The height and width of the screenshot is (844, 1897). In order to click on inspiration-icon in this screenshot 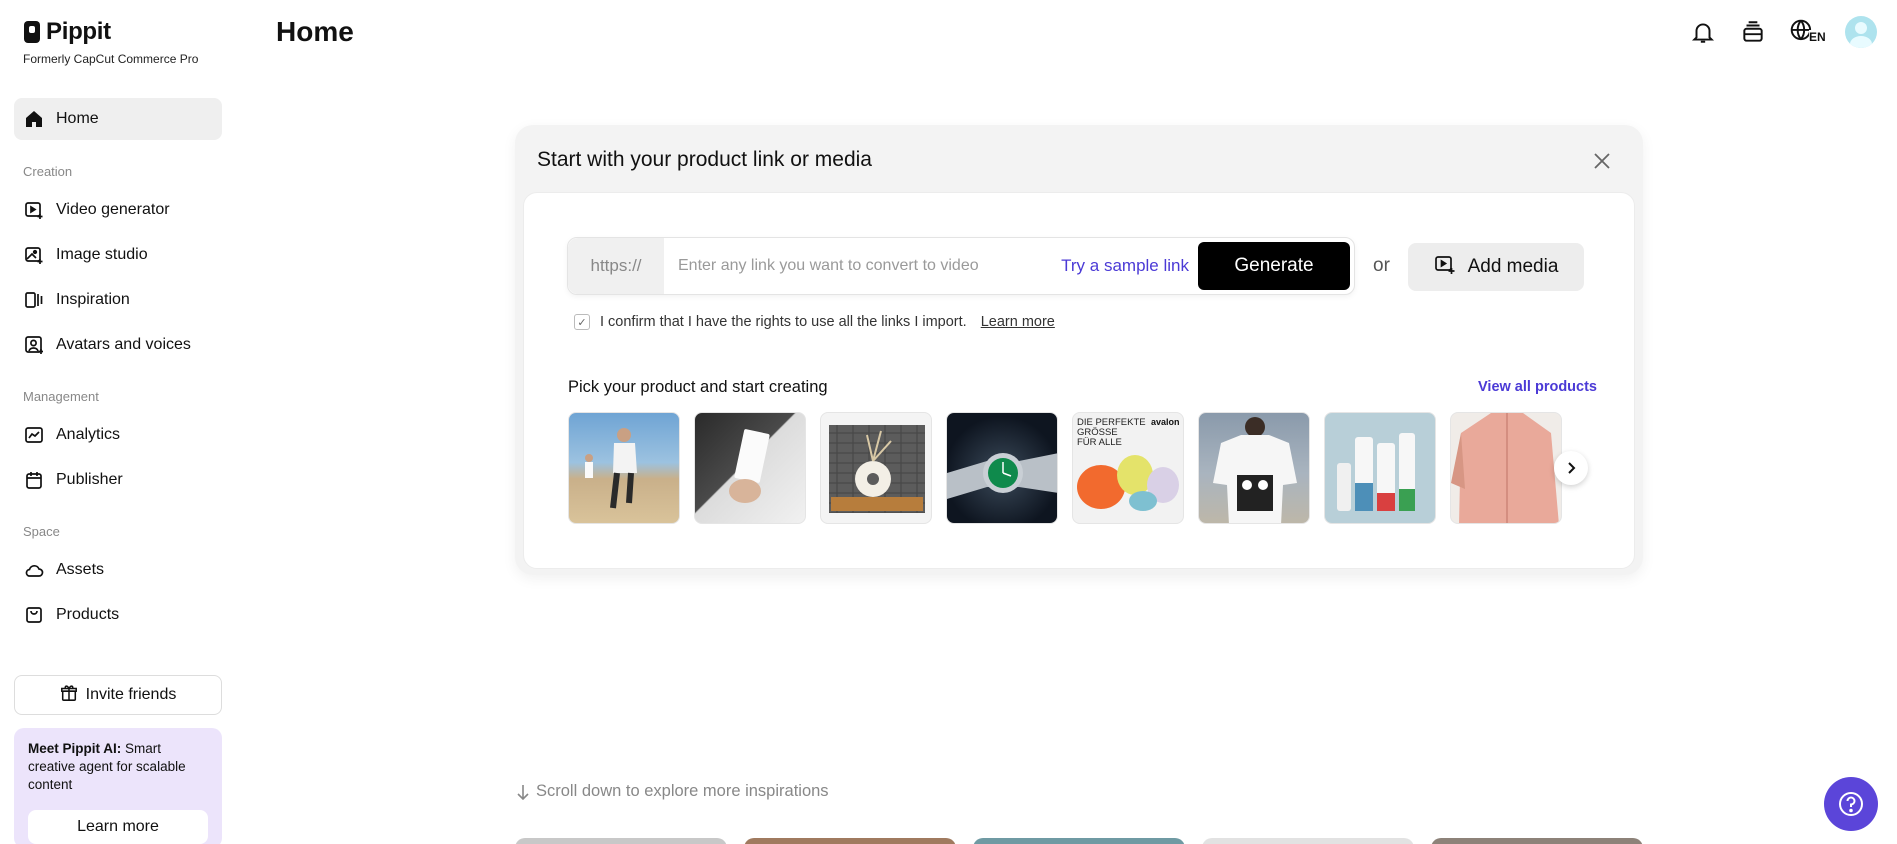, I will do `click(34, 300)`.